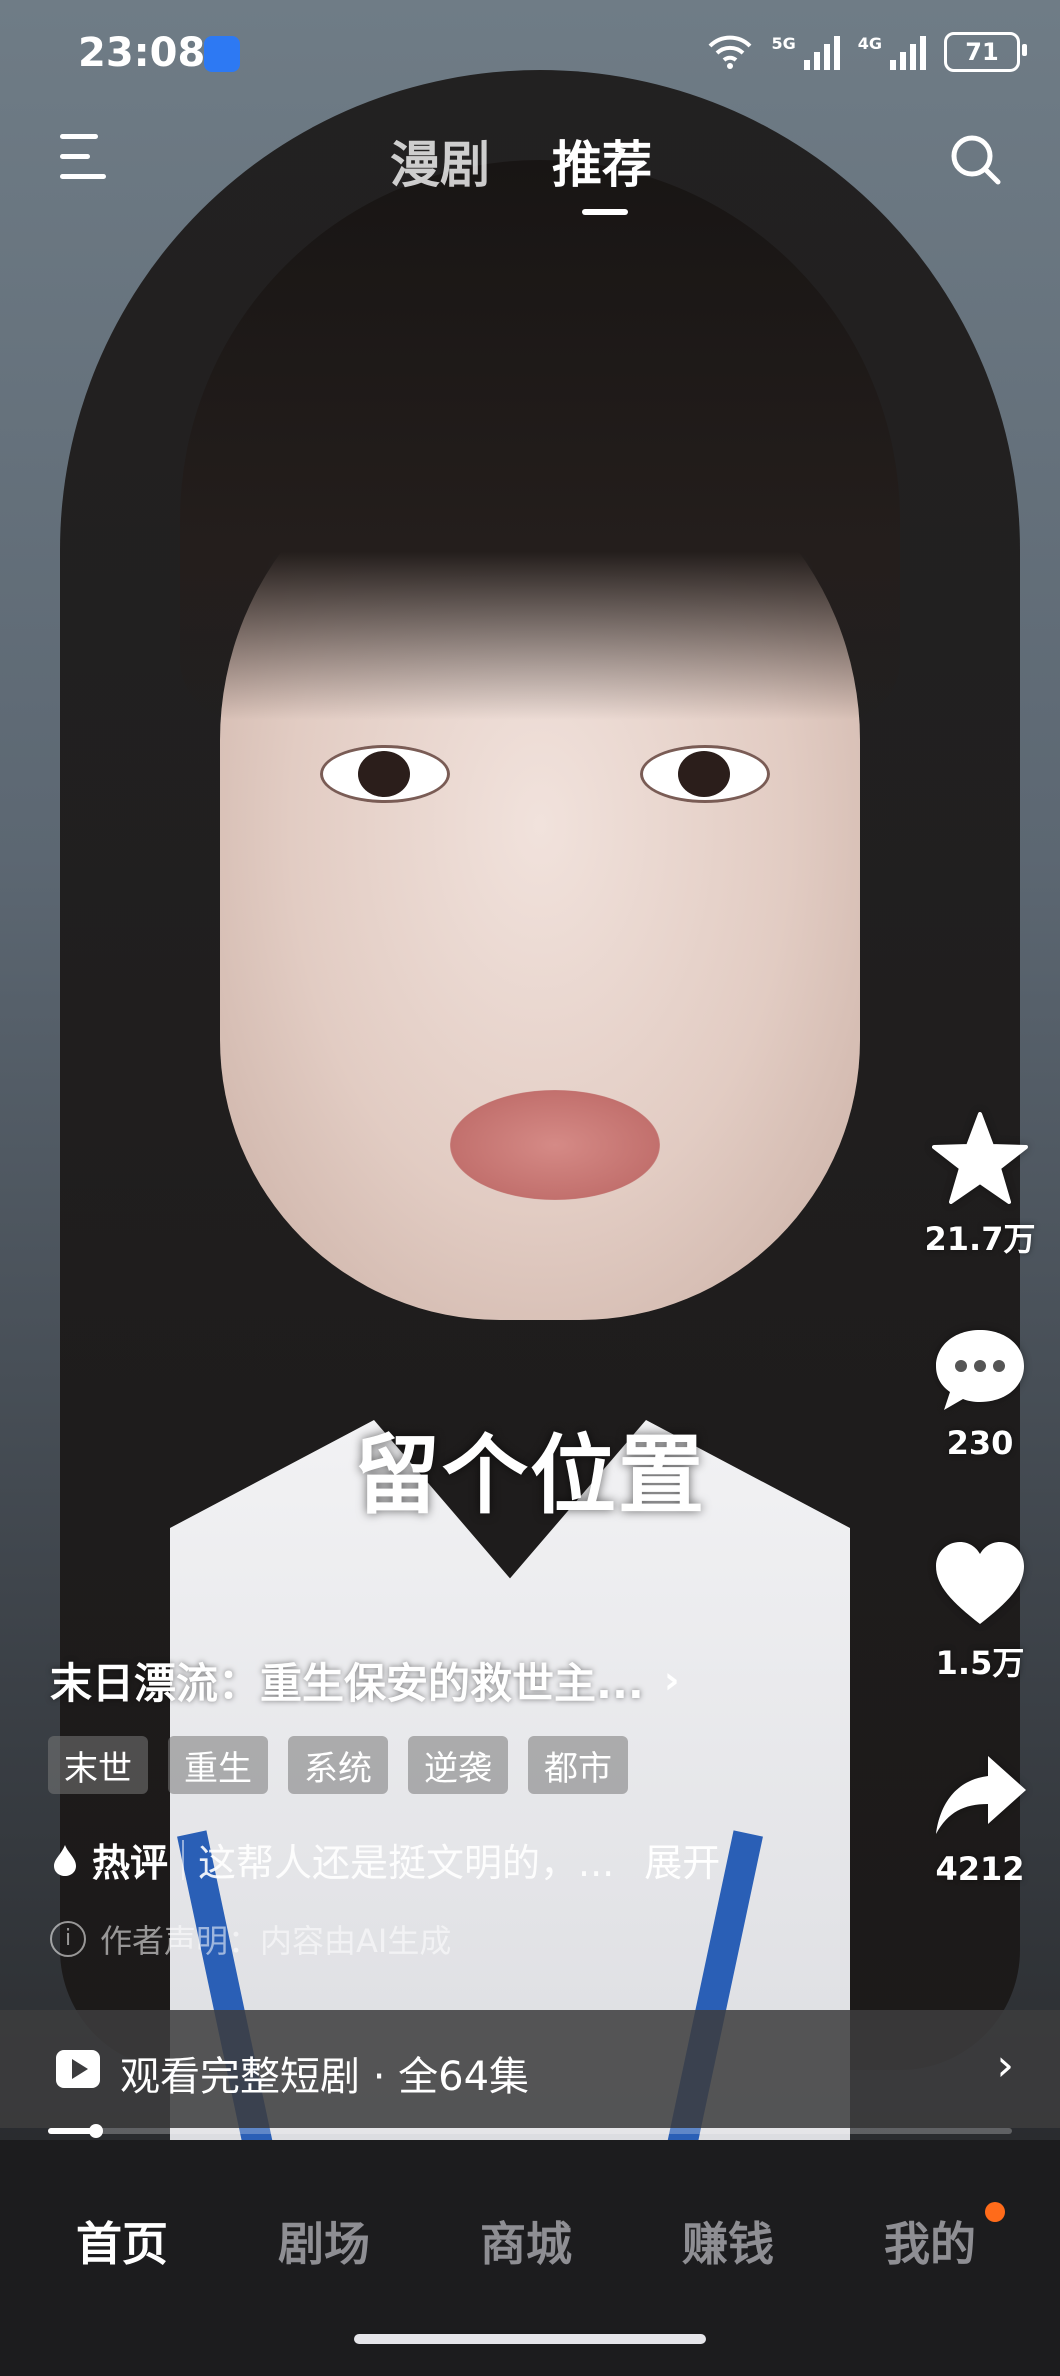 The height and width of the screenshot is (2376, 1060). What do you see at coordinates (578, 1765) in the screenshot?
I see `tag-chip: 都市` at bounding box center [578, 1765].